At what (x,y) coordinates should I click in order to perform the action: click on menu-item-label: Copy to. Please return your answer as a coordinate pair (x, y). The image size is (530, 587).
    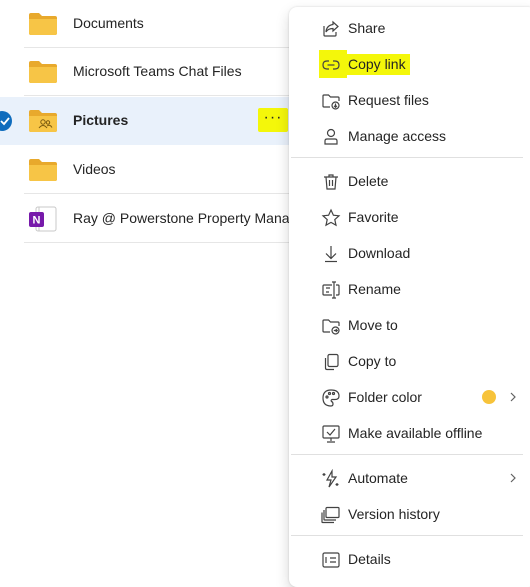
    Looking at the image, I should click on (372, 361).